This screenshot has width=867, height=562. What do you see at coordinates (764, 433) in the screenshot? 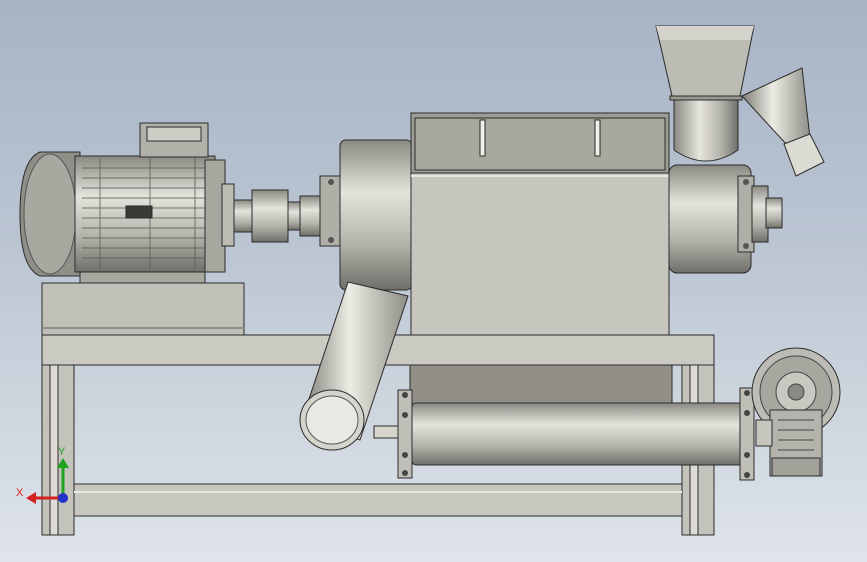
I see `reducer-output-shaft` at bounding box center [764, 433].